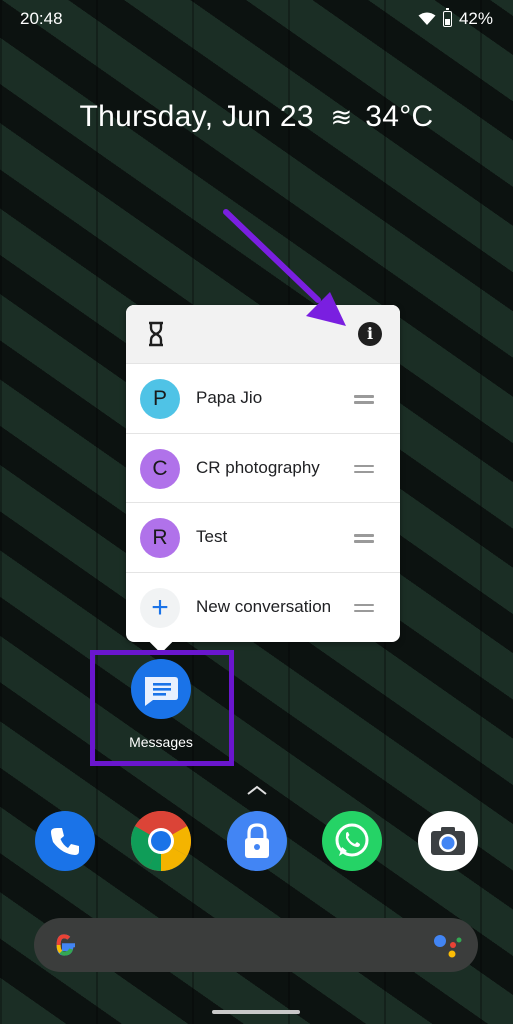 The image size is (513, 1024). I want to click on camera-icon, so click(448, 841).